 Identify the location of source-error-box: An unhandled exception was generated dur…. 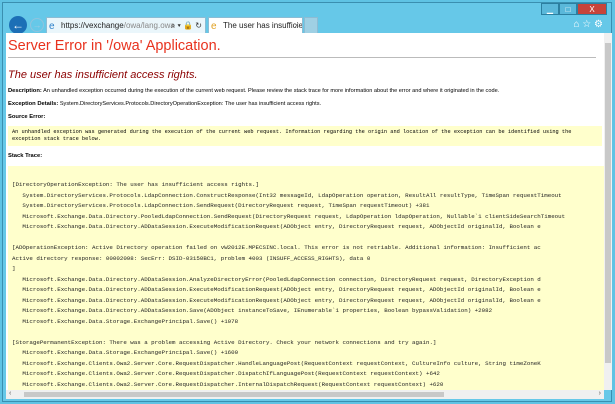
(305, 136).